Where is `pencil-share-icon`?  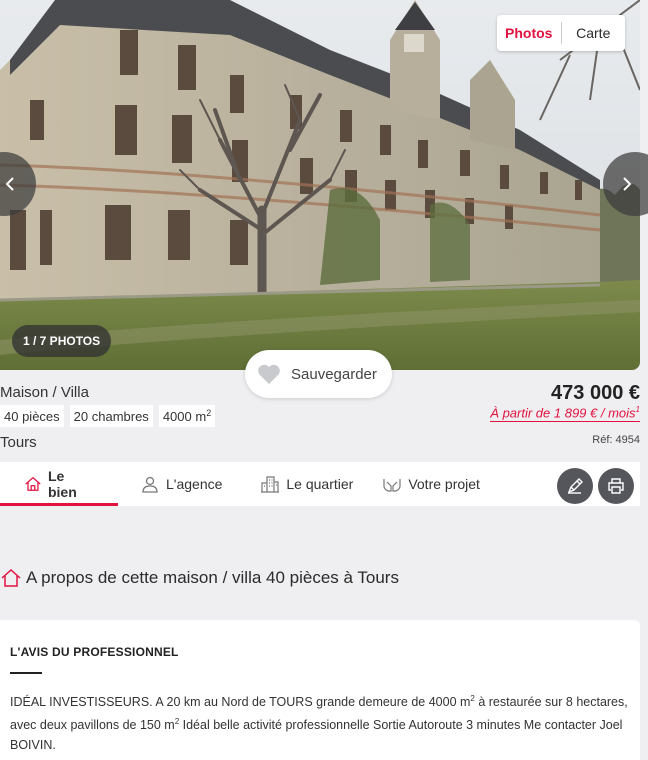 pencil-share-icon is located at coordinates (575, 486).